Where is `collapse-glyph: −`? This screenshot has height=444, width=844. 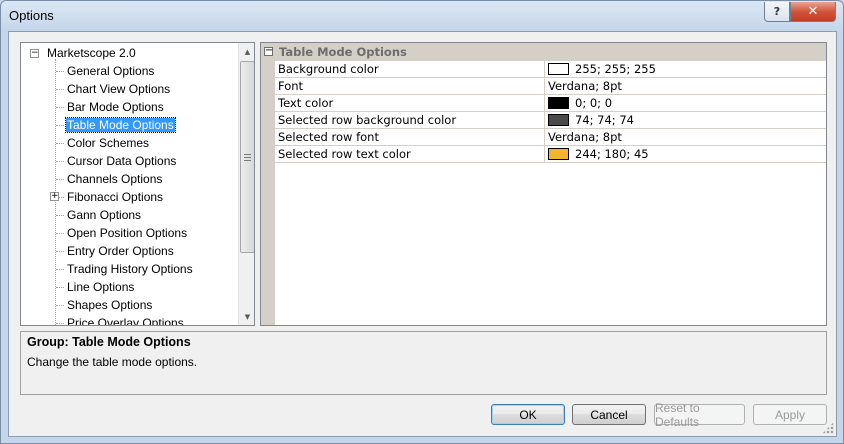
collapse-glyph: − is located at coordinates (35, 53).